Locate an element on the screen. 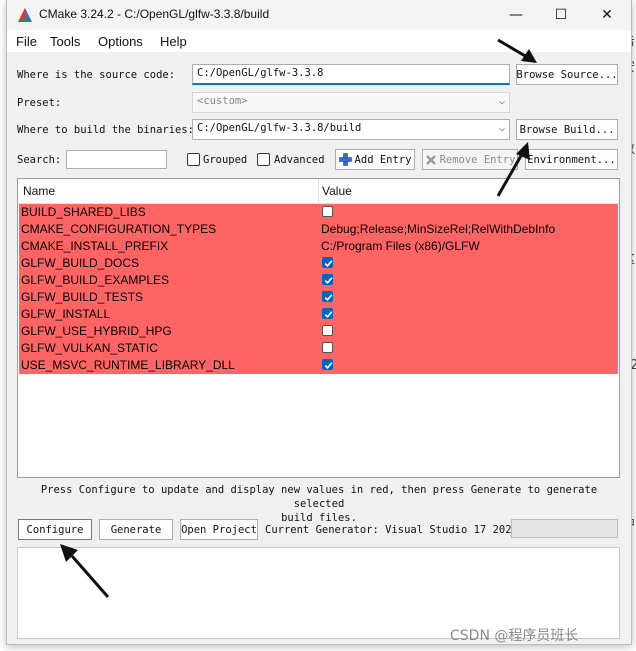 This screenshot has width=636, height=651. cell-name: CMAKE_INSTALL_PREFIX is located at coordinates (95, 246).